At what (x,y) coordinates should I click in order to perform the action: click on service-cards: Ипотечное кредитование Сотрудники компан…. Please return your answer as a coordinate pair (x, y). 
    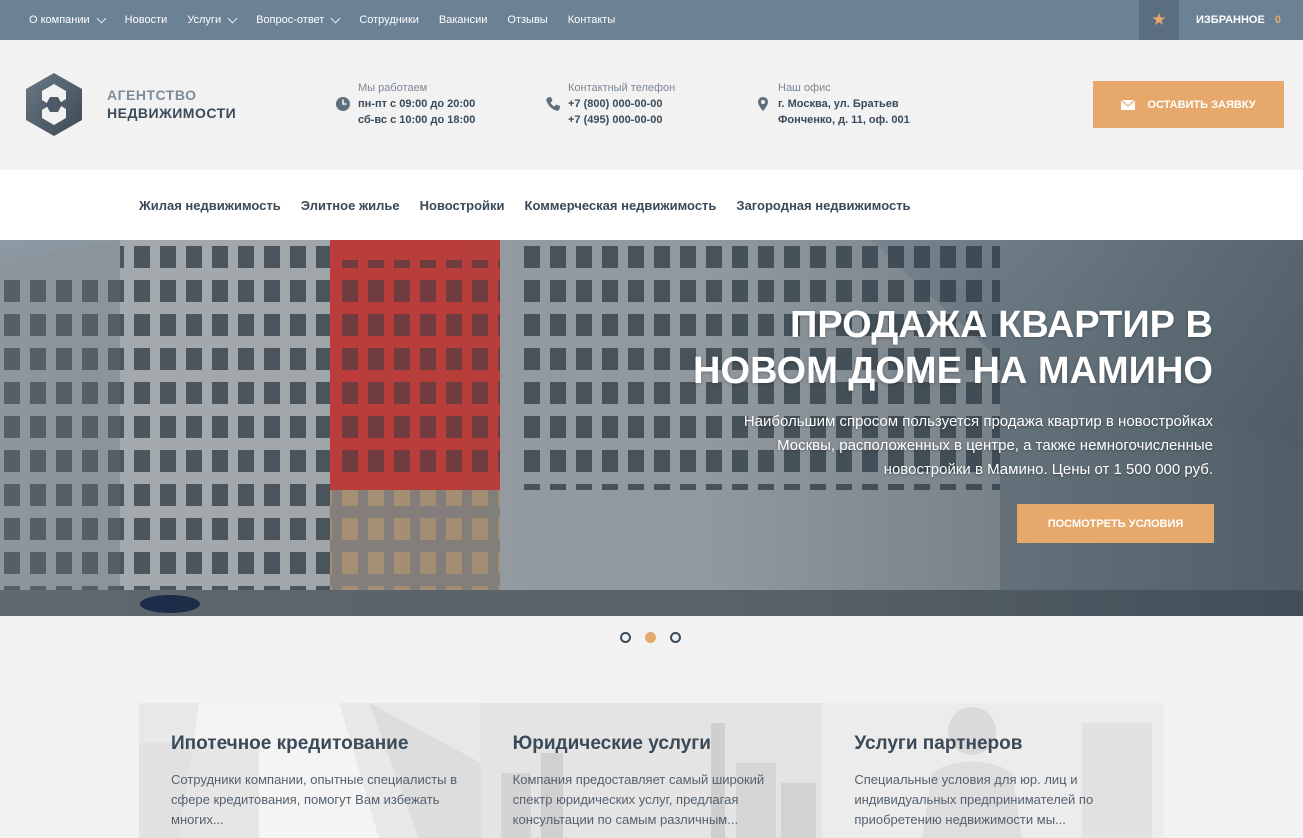
    Looking at the image, I should click on (652, 770).